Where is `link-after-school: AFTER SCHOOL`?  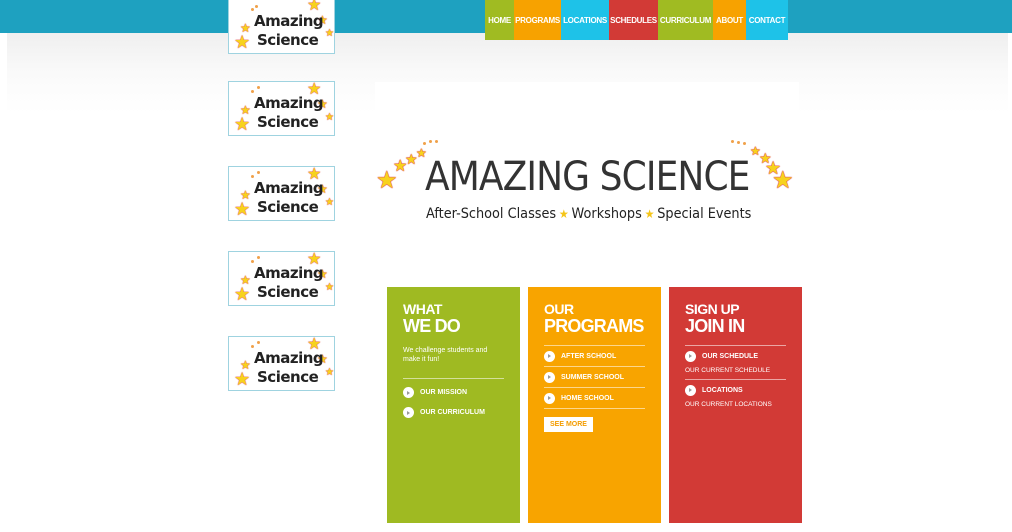 link-after-school: AFTER SCHOOL is located at coordinates (594, 356).